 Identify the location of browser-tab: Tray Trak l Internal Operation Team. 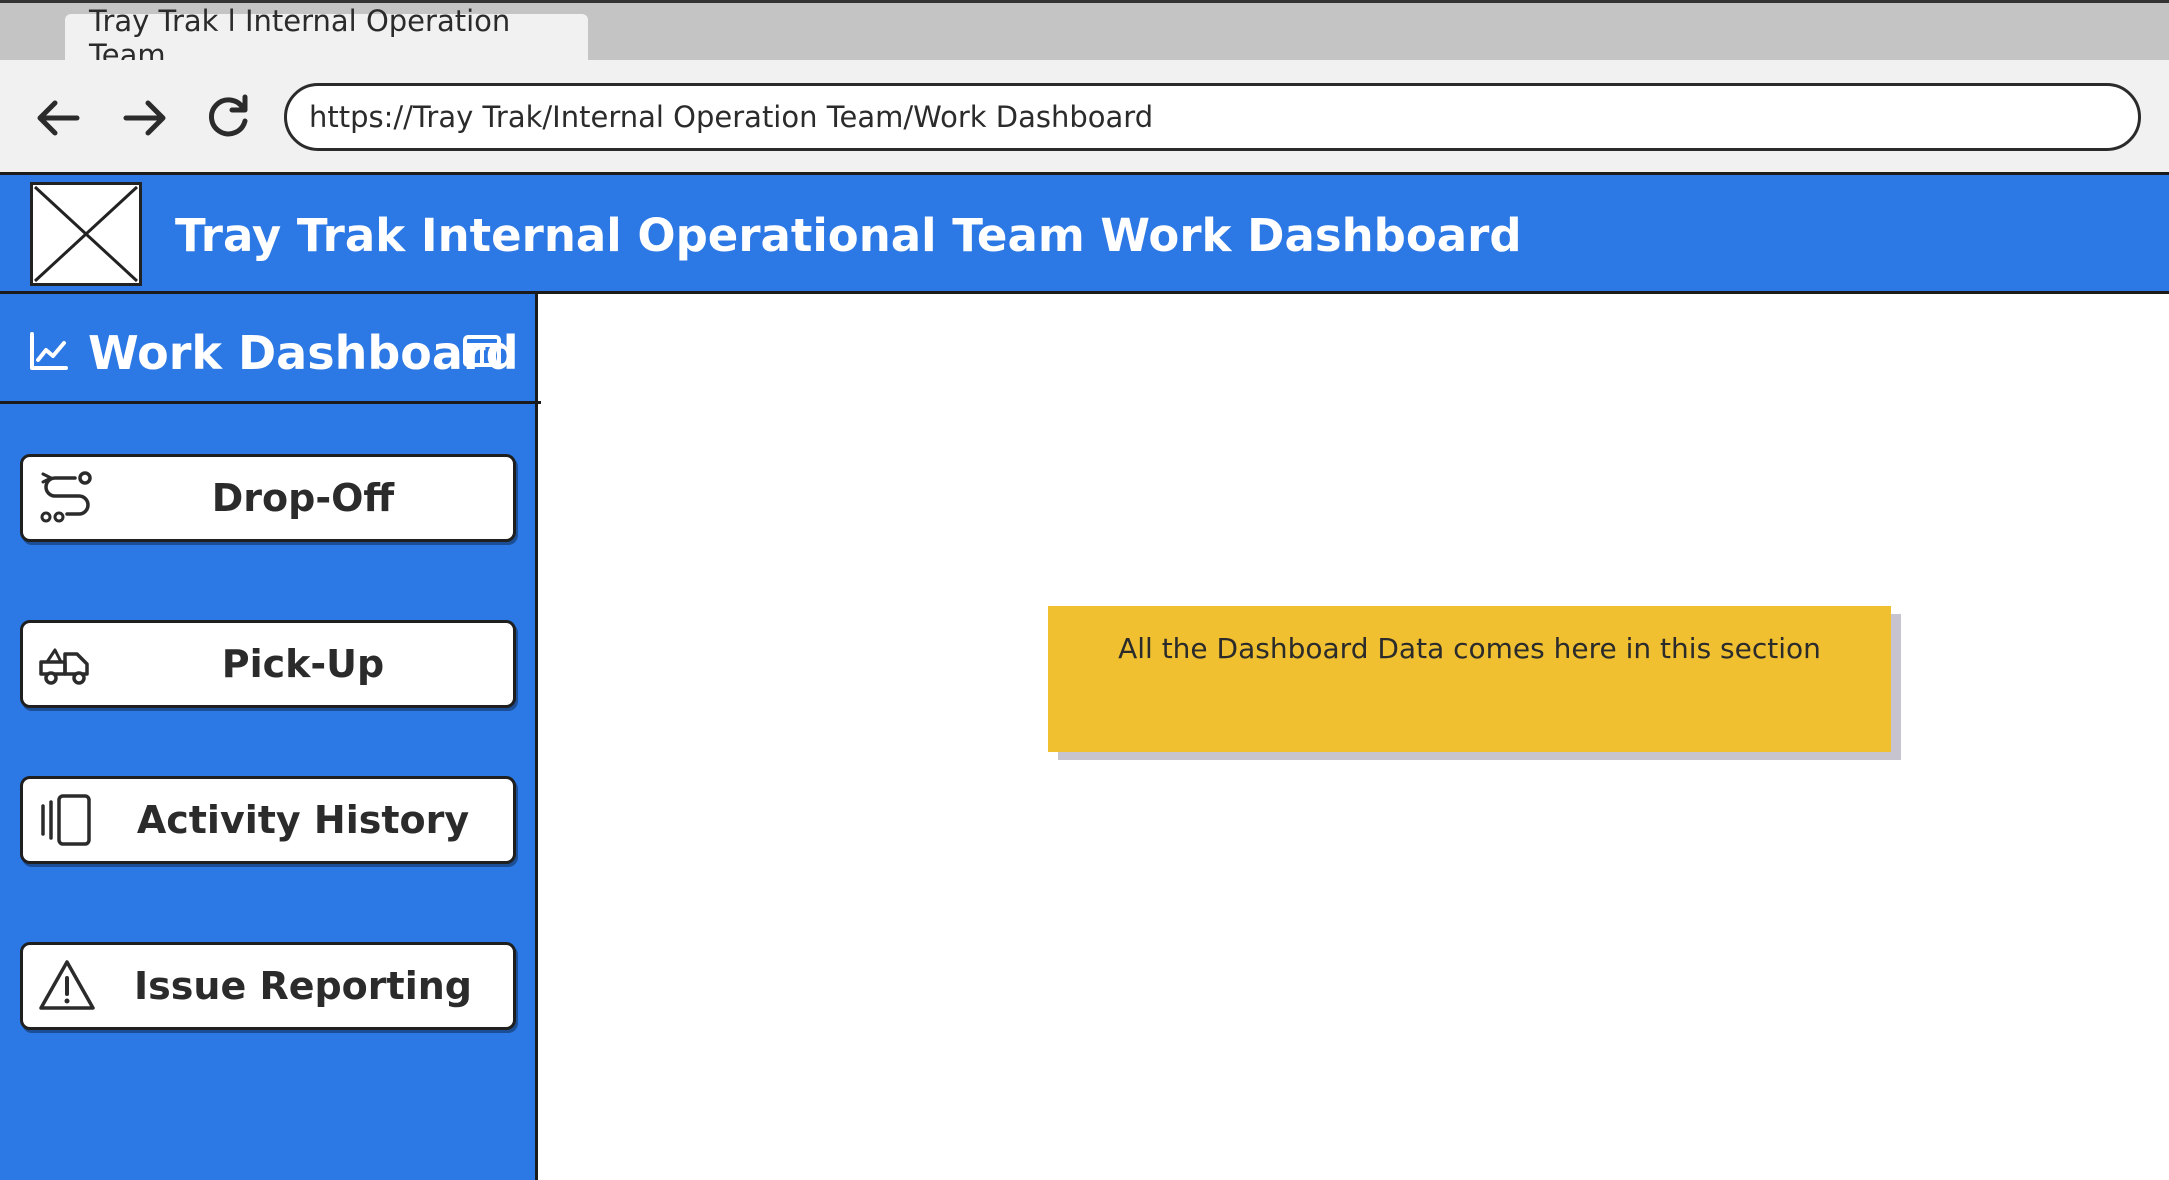
(326, 38).